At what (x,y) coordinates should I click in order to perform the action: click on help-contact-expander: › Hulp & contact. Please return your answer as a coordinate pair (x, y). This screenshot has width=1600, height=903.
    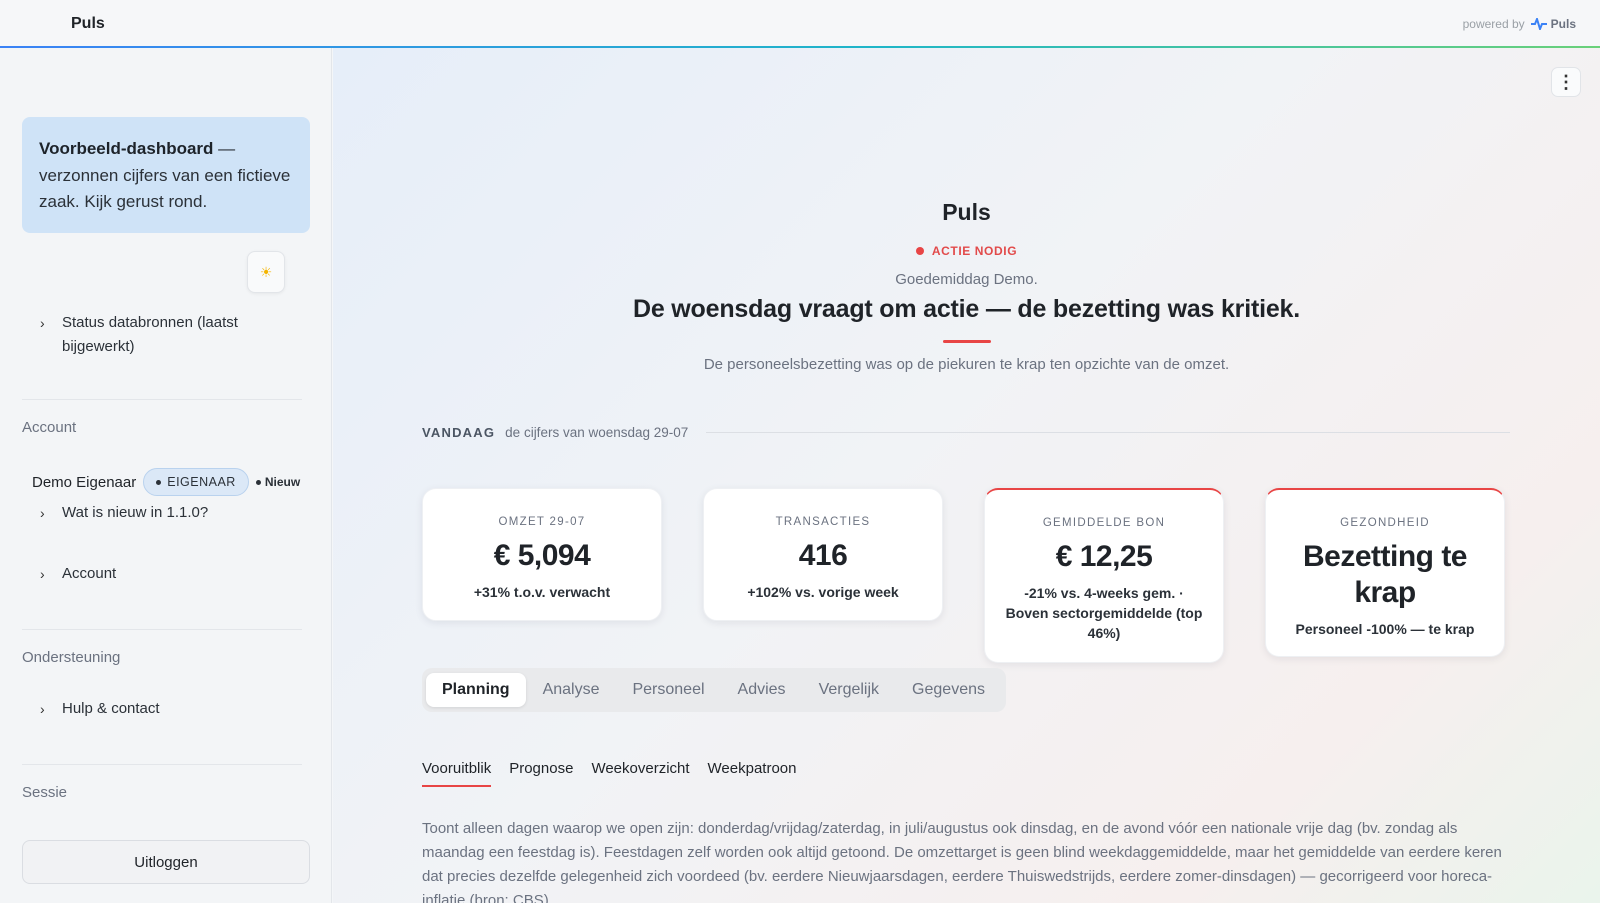
    Looking at the image, I should click on (91, 709).